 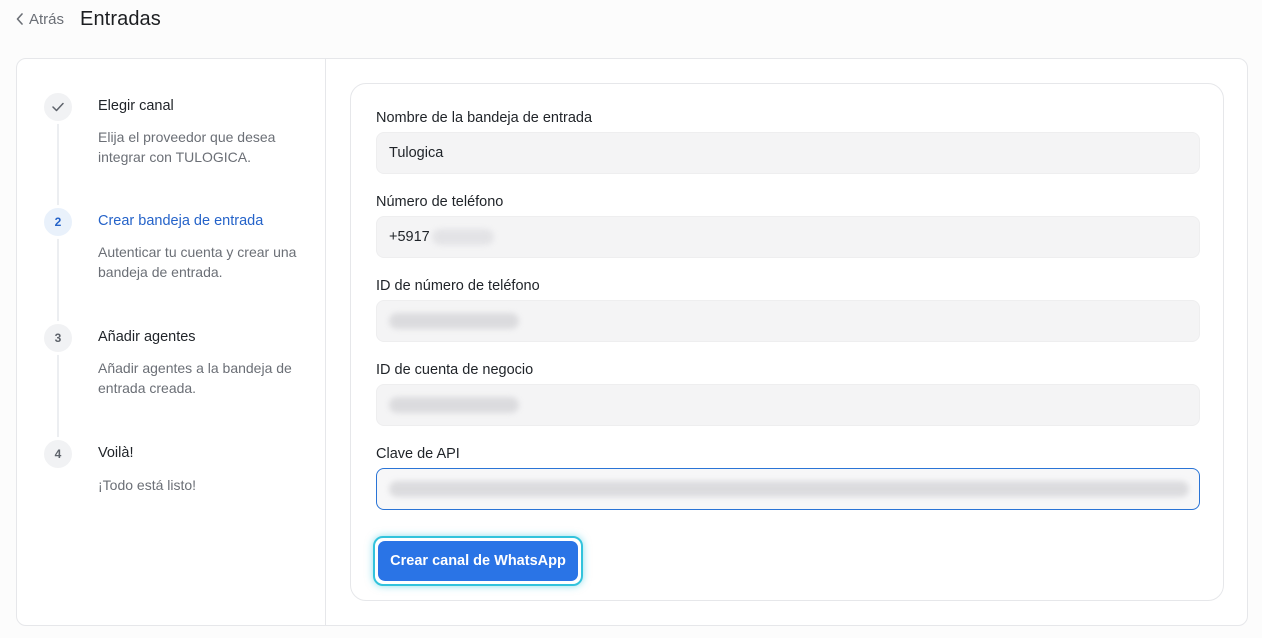 I want to click on step-title: Voilà!, so click(x=116, y=453).